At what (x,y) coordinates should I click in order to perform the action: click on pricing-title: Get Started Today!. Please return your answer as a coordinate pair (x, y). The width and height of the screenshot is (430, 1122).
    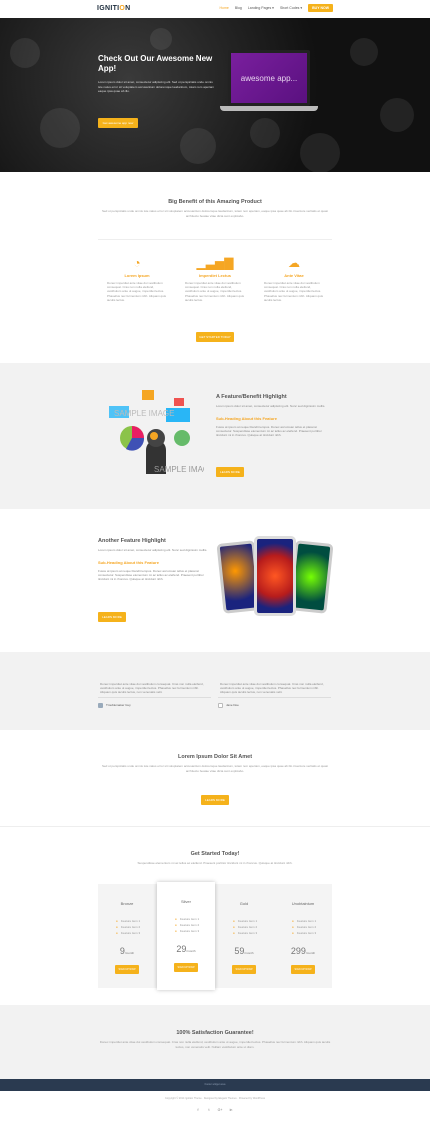
    Looking at the image, I should click on (215, 854).